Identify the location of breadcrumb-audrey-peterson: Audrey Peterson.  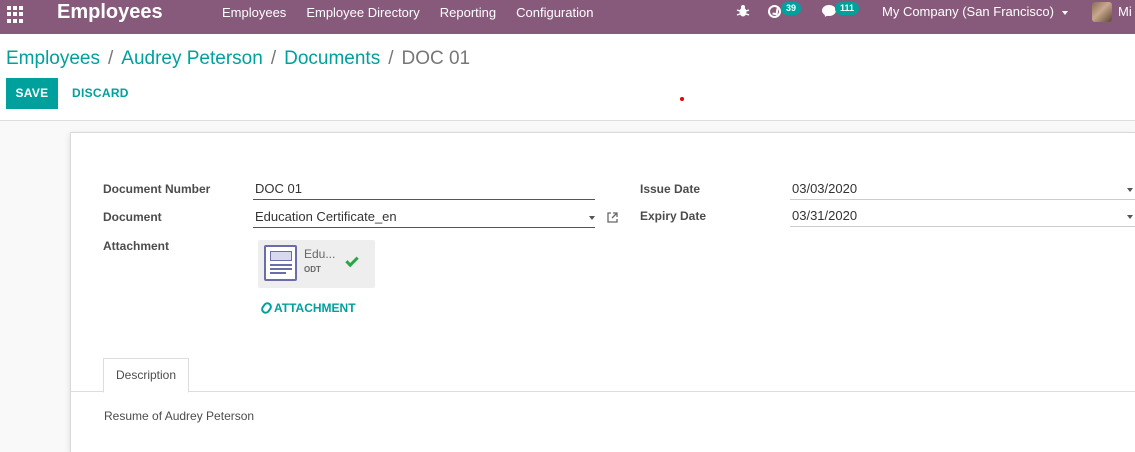
(192, 59).